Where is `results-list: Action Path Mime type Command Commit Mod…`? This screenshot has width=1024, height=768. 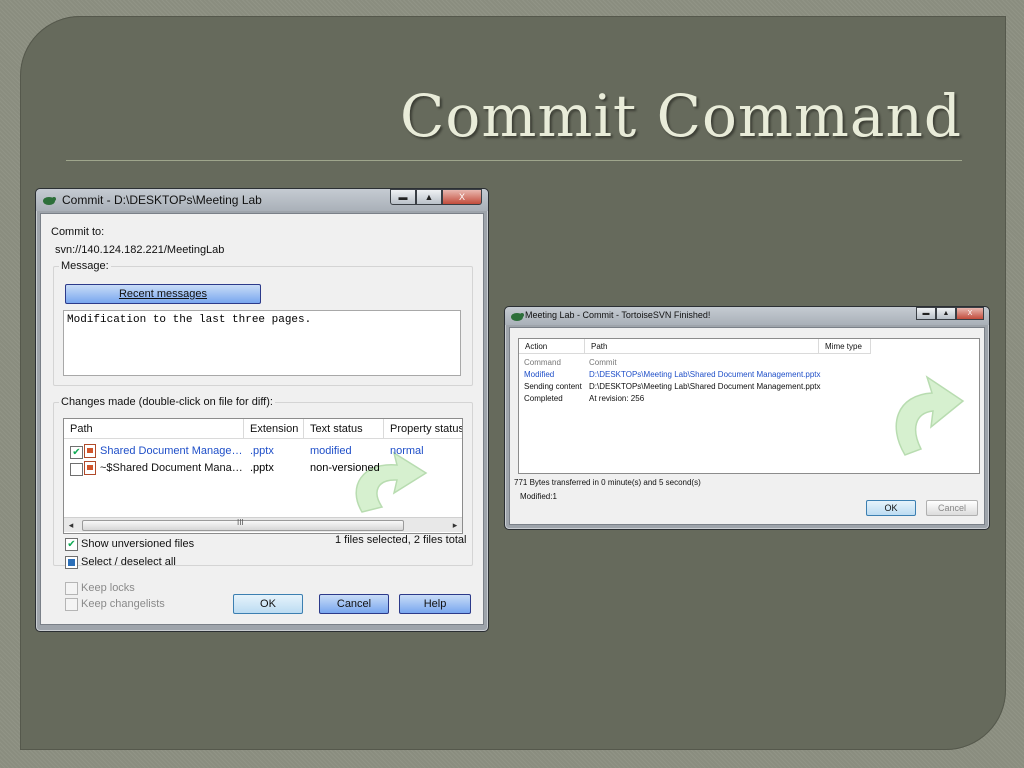
results-list: Action Path Mime type Command Commit Mod… is located at coordinates (749, 406).